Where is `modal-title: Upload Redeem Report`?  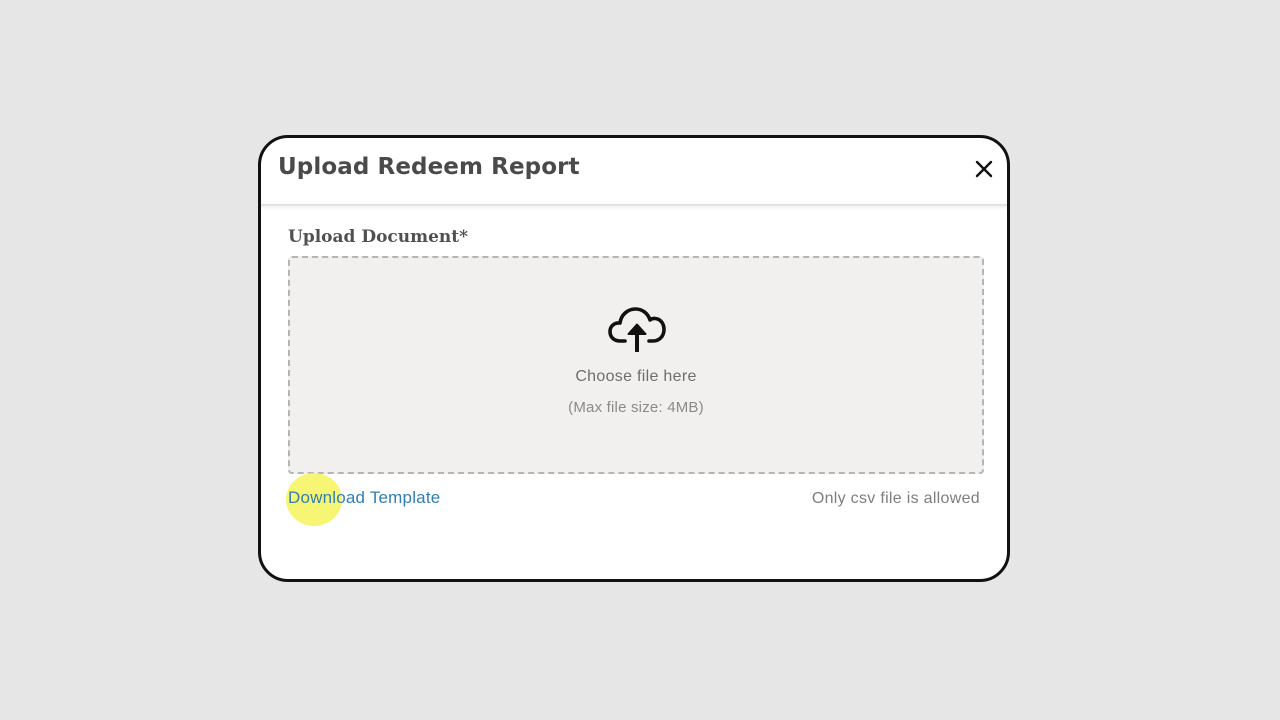 modal-title: Upload Redeem Report is located at coordinates (429, 167).